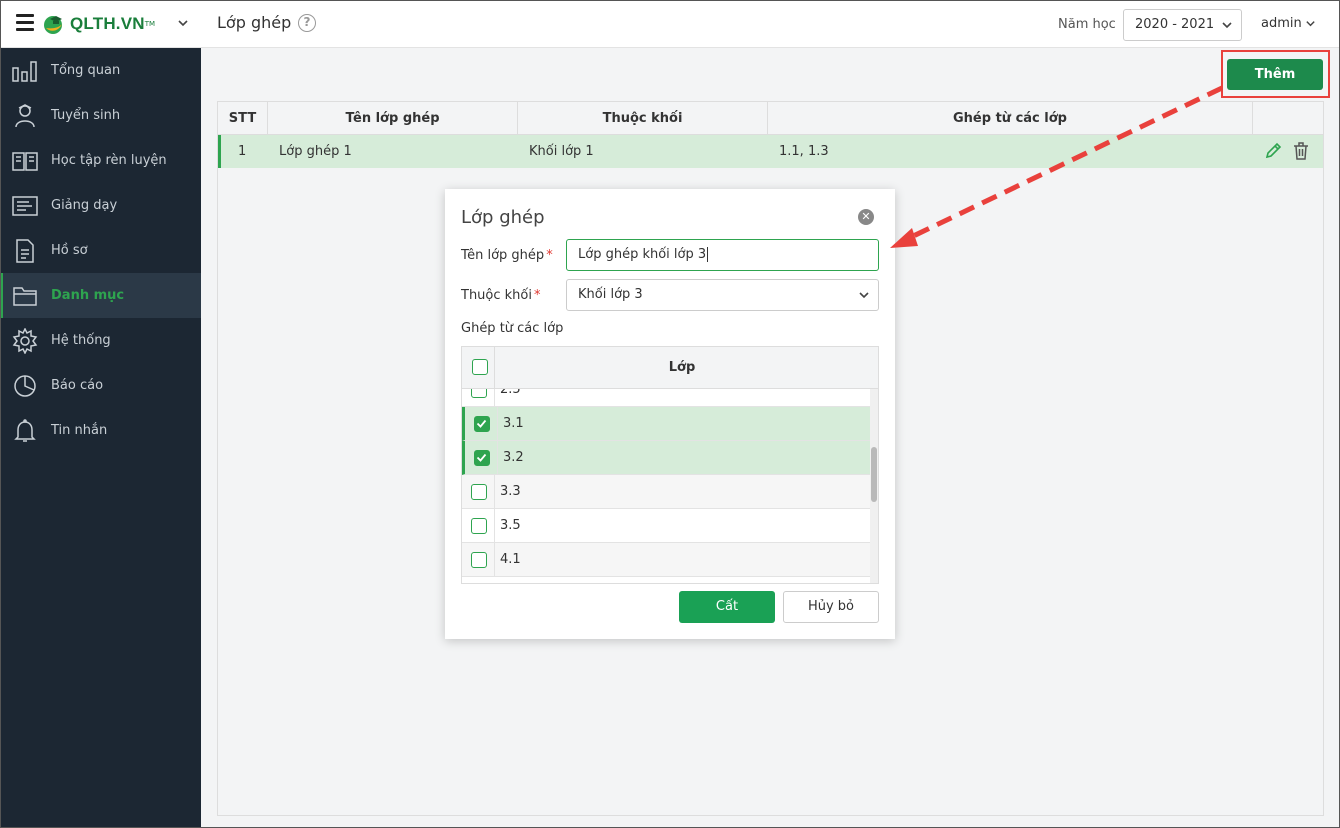 This screenshot has height=828, width=1340. I want to click on class-row: 3.5, so click(666, 526).